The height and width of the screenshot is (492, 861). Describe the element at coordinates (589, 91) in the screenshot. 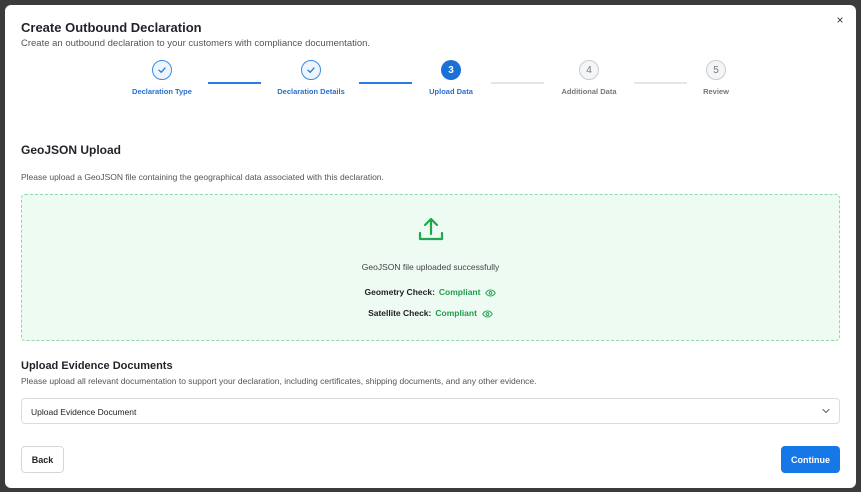

I see `step-label: Additional Data` at that location.